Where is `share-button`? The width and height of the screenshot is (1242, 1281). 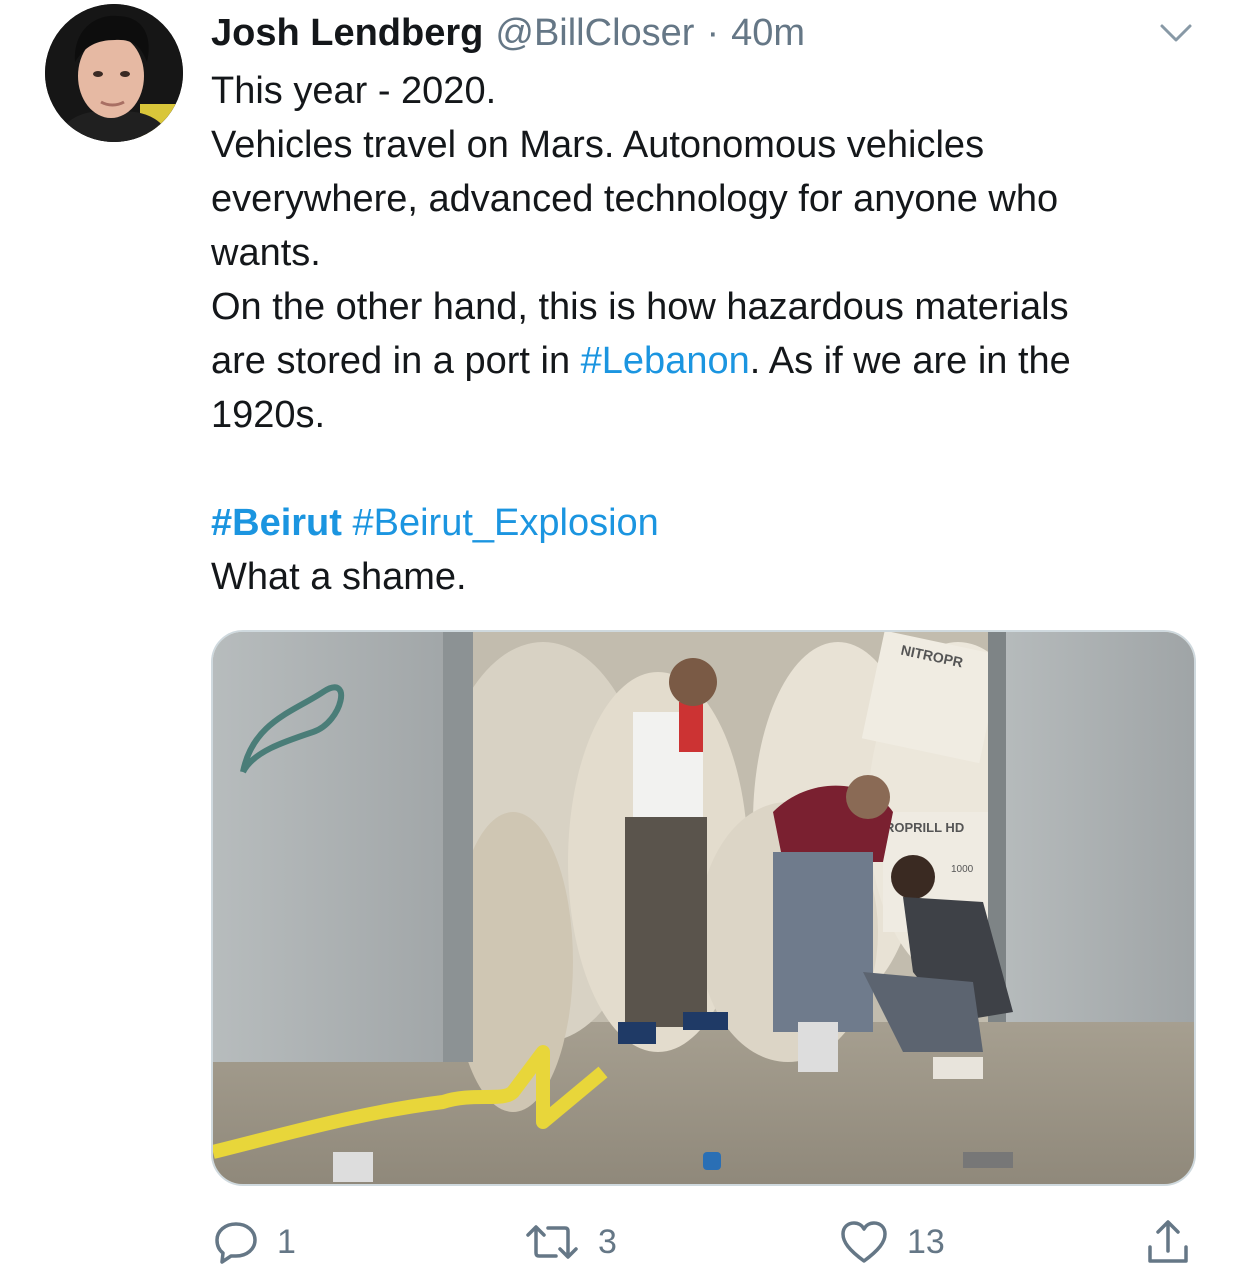 share-button is located at coordinates (1168, 1242).